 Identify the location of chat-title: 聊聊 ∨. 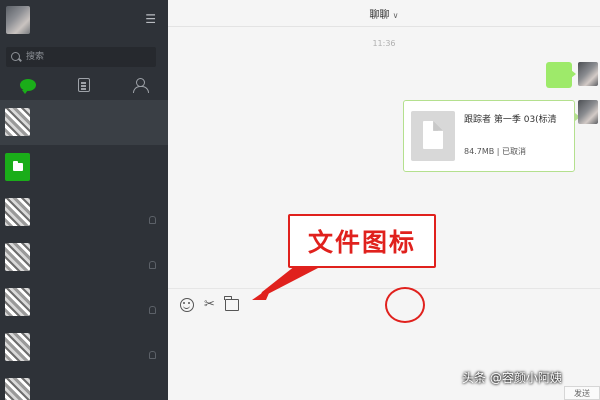
(384, 13).